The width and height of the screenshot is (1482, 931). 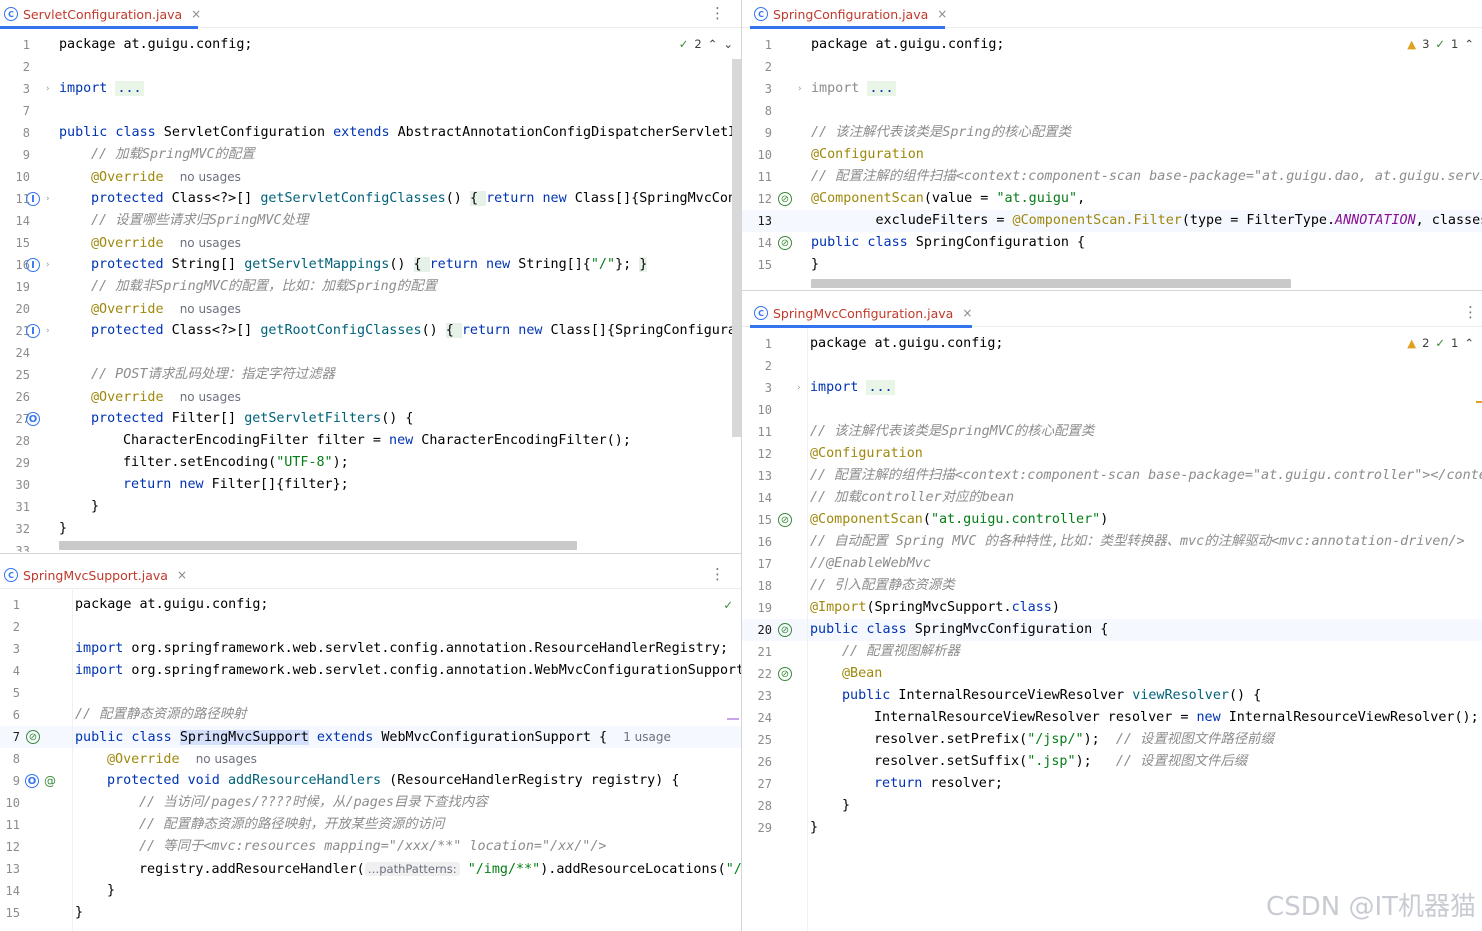 What do you see at coordinates (764, 696) in the screenshot?
I see `line-number: 23` at bounding box center [764, 696].